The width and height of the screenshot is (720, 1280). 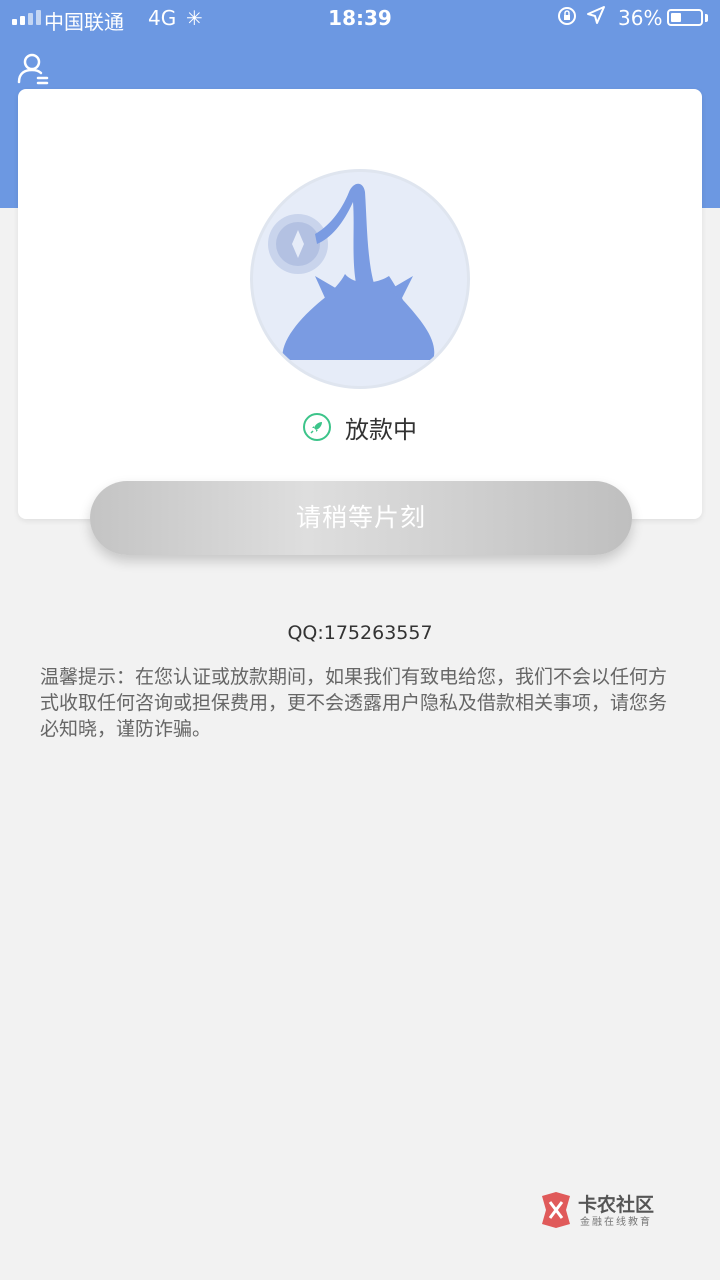 I want to click on money-bag-illustration-icon, so click(x=360, y=279).